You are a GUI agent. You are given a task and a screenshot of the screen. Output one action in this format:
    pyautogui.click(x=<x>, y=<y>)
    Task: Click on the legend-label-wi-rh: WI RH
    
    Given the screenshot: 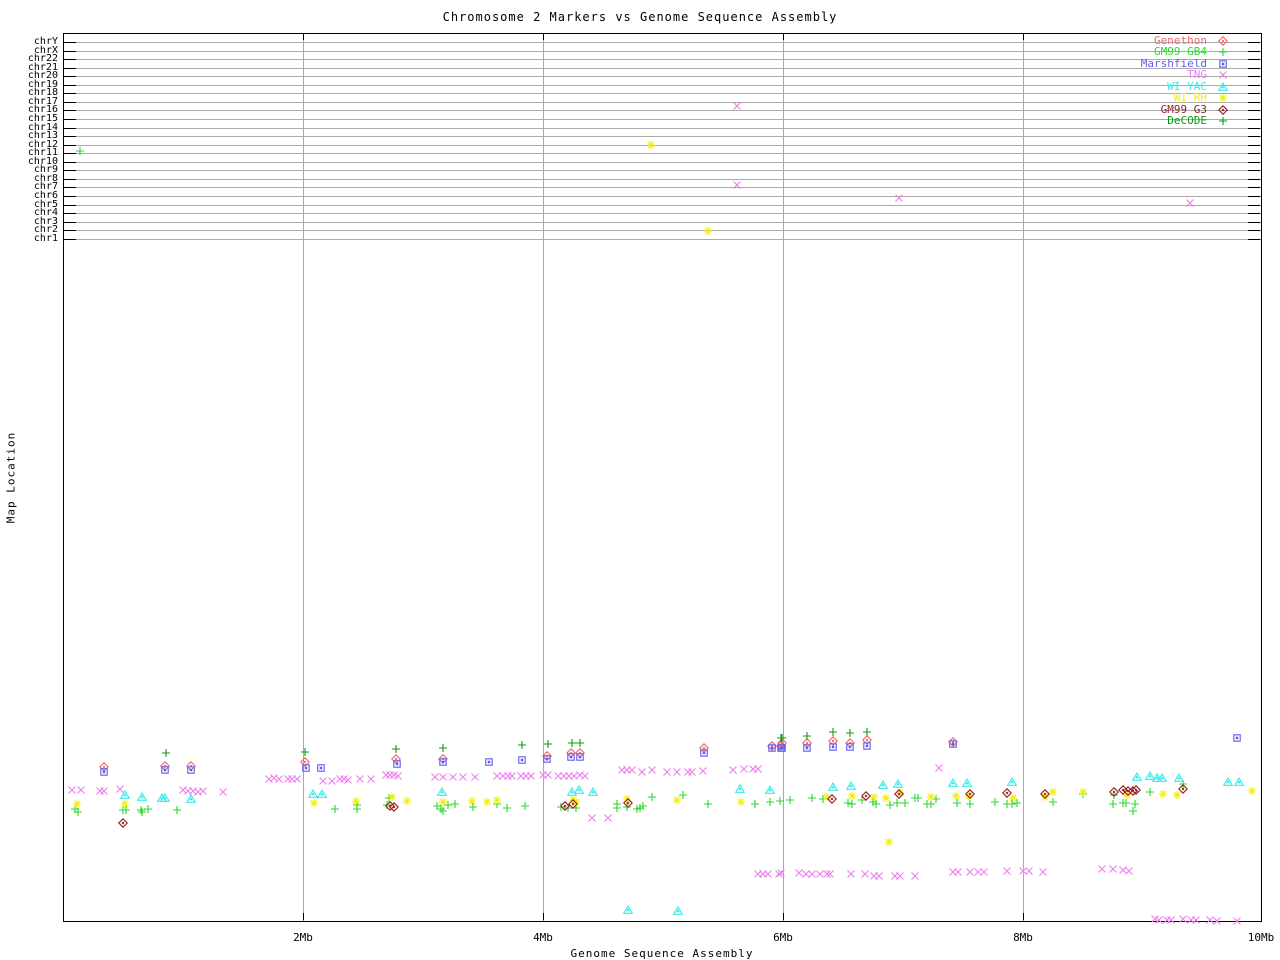 What is the action you would take?
    pyautogui.click(x=1190, y=97)
    